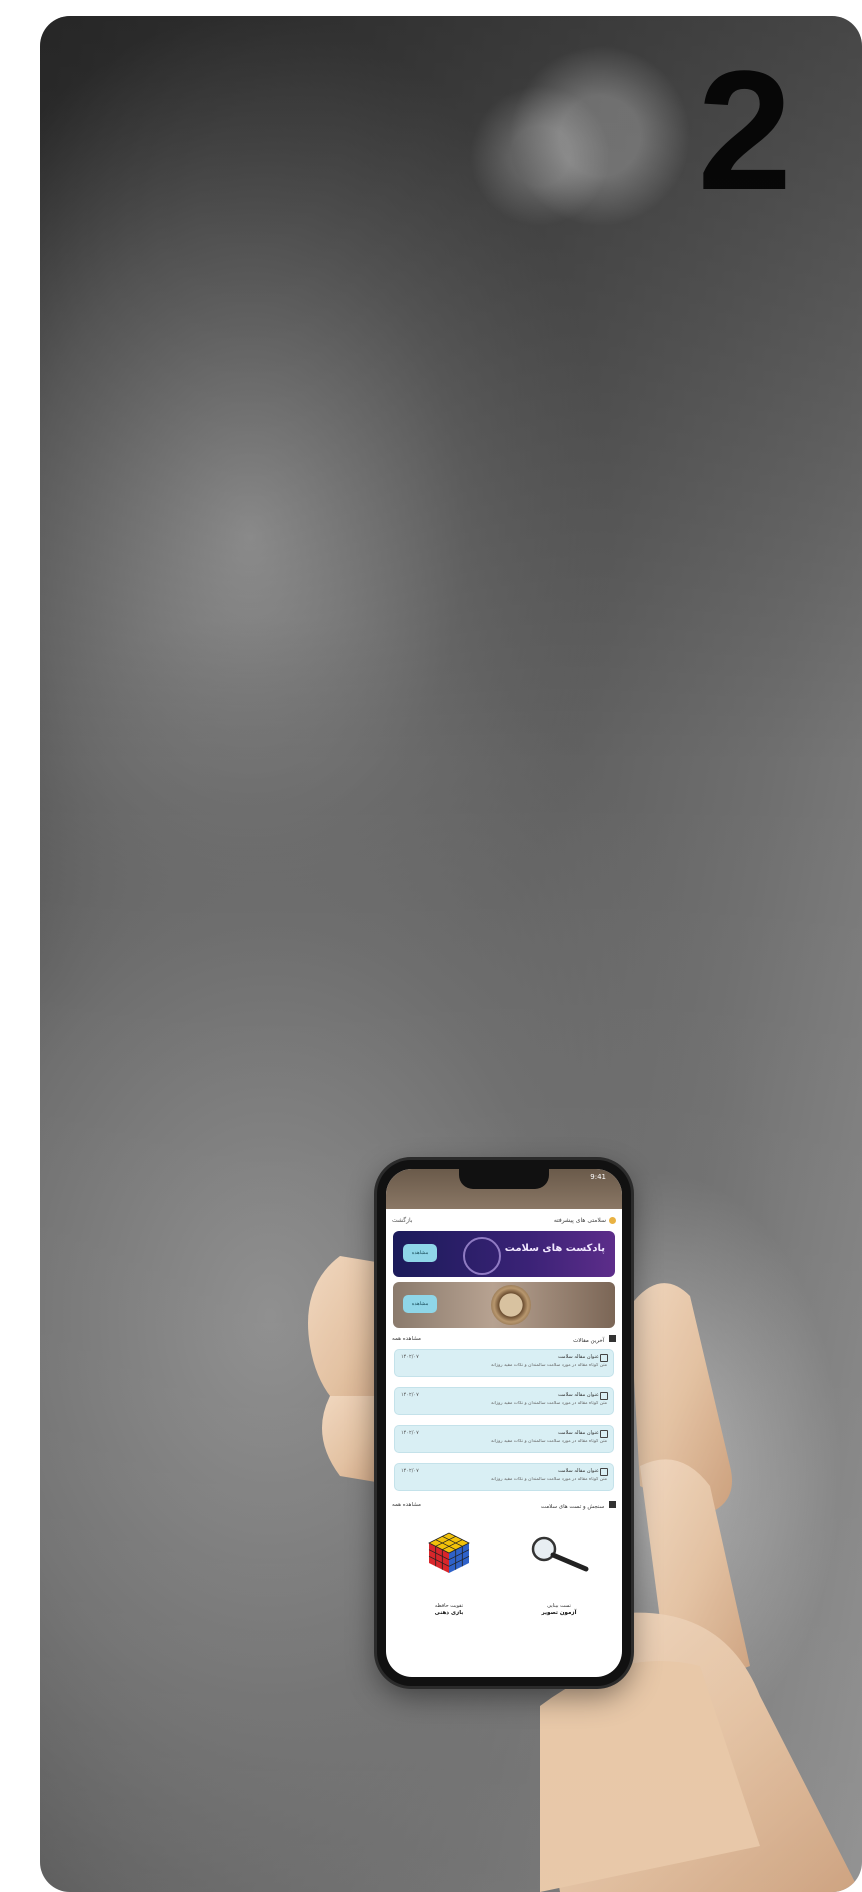 This screenshot has height=1892, width=862. Describe the element at coordinates (511, 1305) in the screenshot. I see `clock-icon` at that location.